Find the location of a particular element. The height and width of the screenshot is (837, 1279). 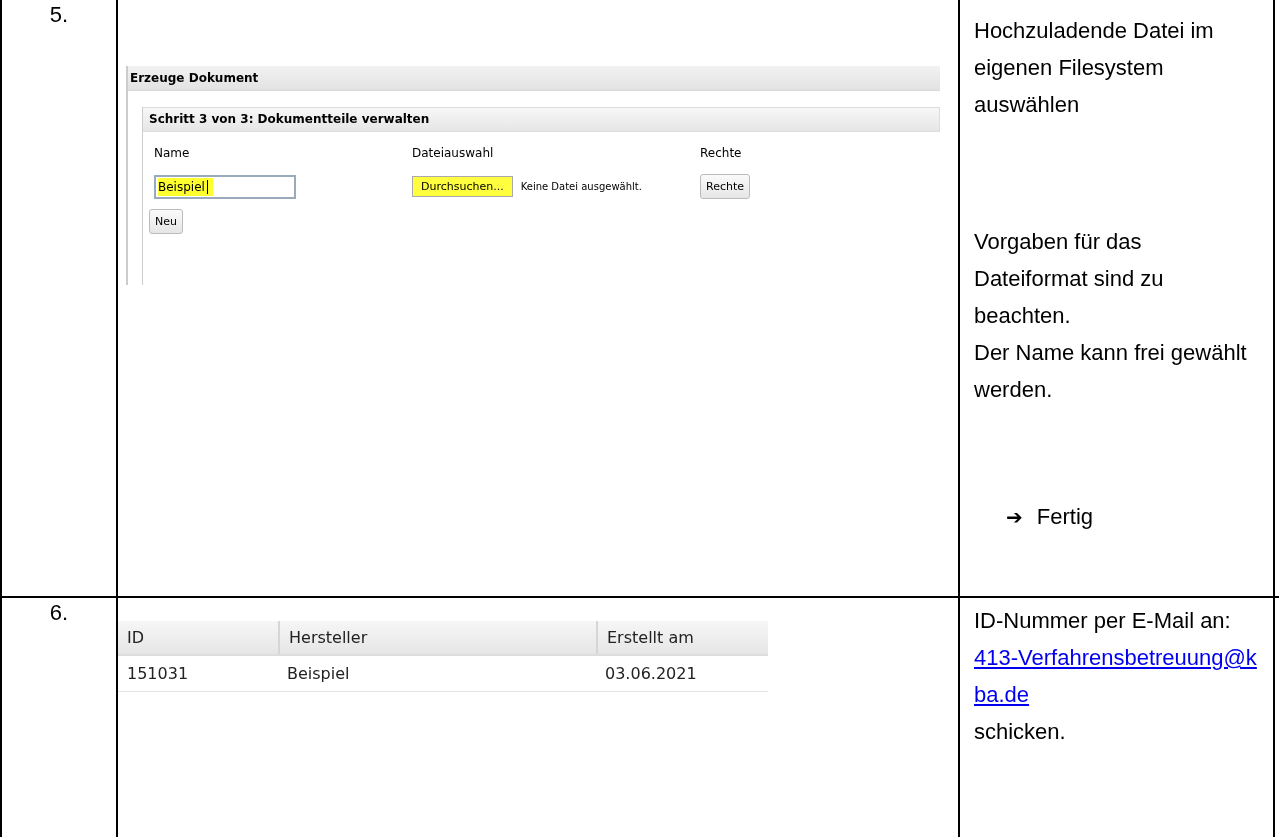

column-label: Name is located at coordinates (172, 153).